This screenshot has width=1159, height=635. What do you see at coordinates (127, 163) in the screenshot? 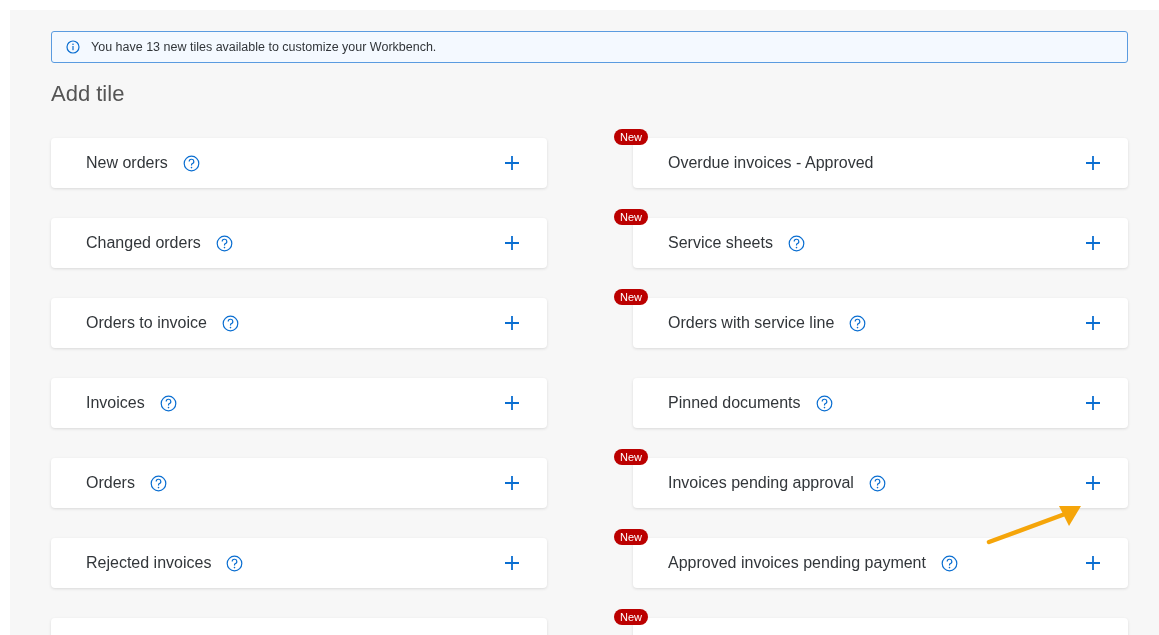
I see `tile-title: New orders` at bounding box center [127, 163].